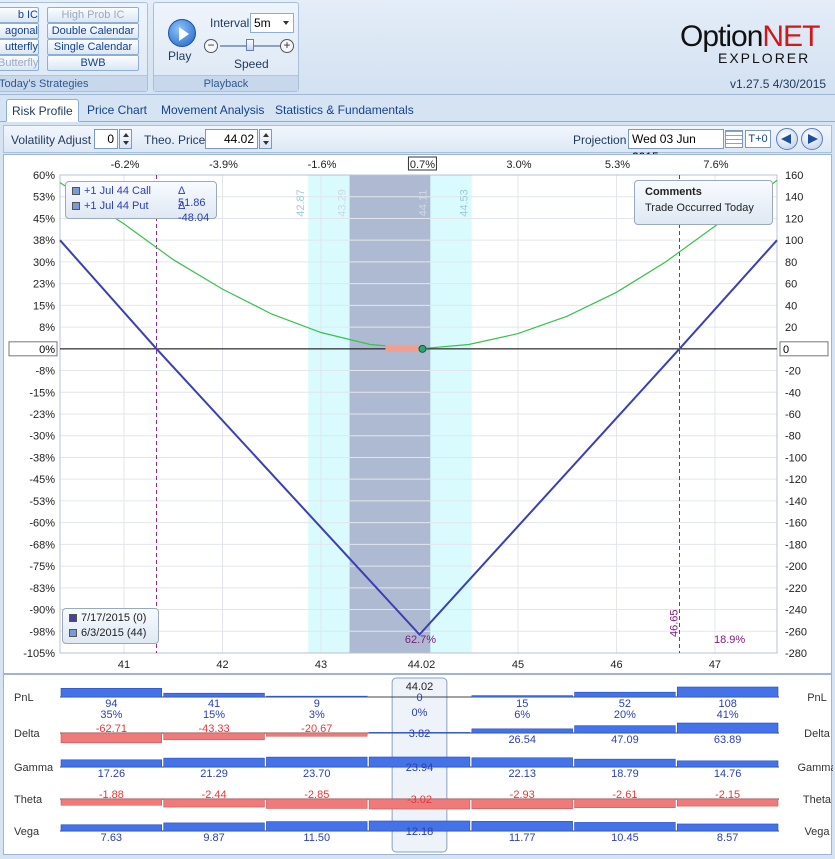 This screenshot has width=835, height=859. Describe the element at coordinates (51, 140) in the screenshot. I see `vol-adjust-label: Volatility Adjust` at that location.